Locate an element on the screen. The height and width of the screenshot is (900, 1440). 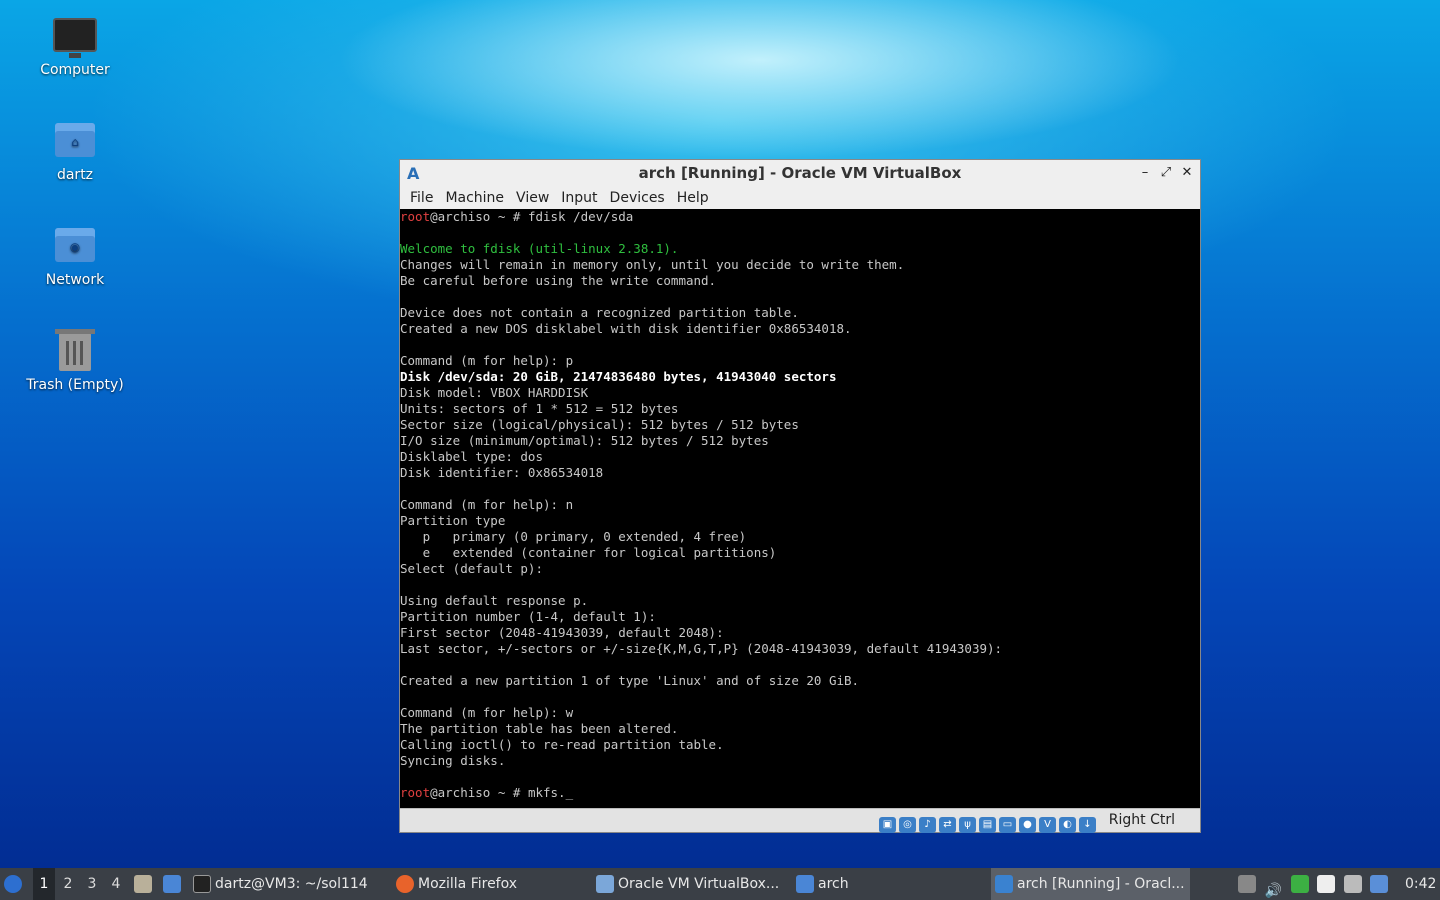
menu-devices: Devices is located at coordinates (637, 198).